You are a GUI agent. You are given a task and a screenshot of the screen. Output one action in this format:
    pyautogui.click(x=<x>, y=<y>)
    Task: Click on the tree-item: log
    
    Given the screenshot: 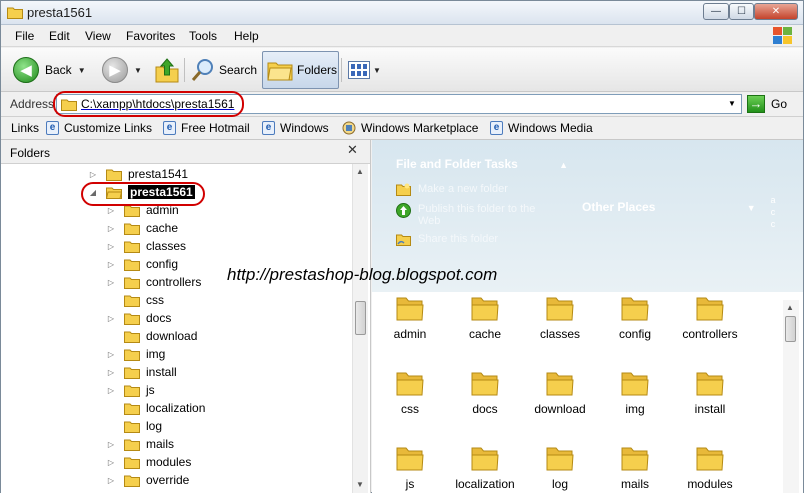 What is the action you would take?
    pyautogui.click(x=133, y=426)
    